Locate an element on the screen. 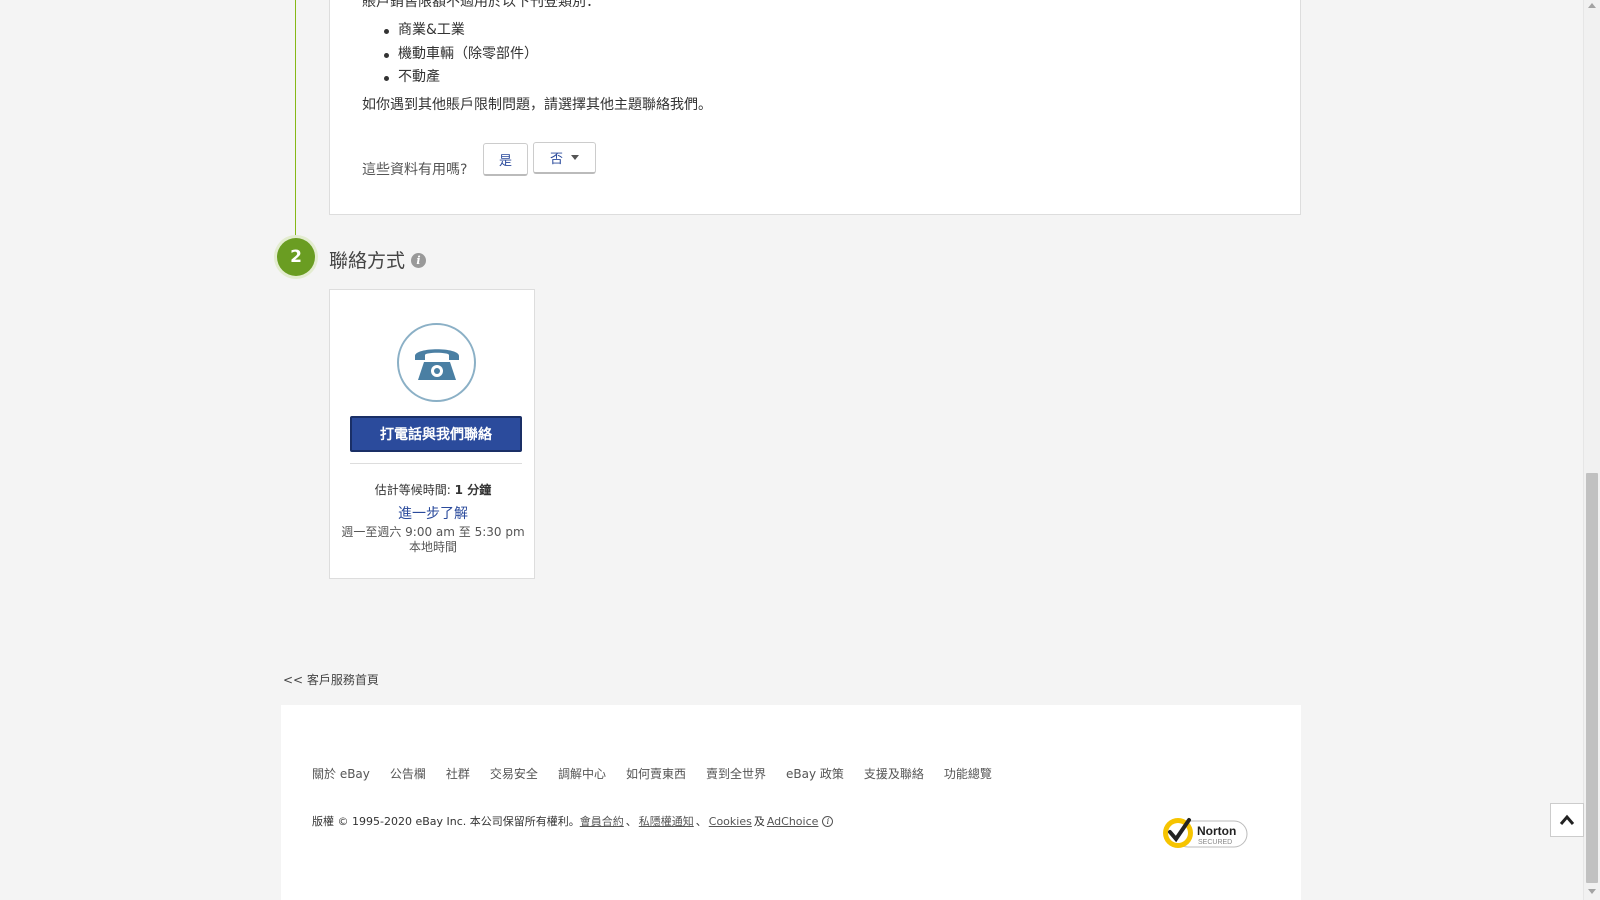 The image size is (1600, 900). list-item: 機動車輛（除零部件） is located at coordinates (461, 55).